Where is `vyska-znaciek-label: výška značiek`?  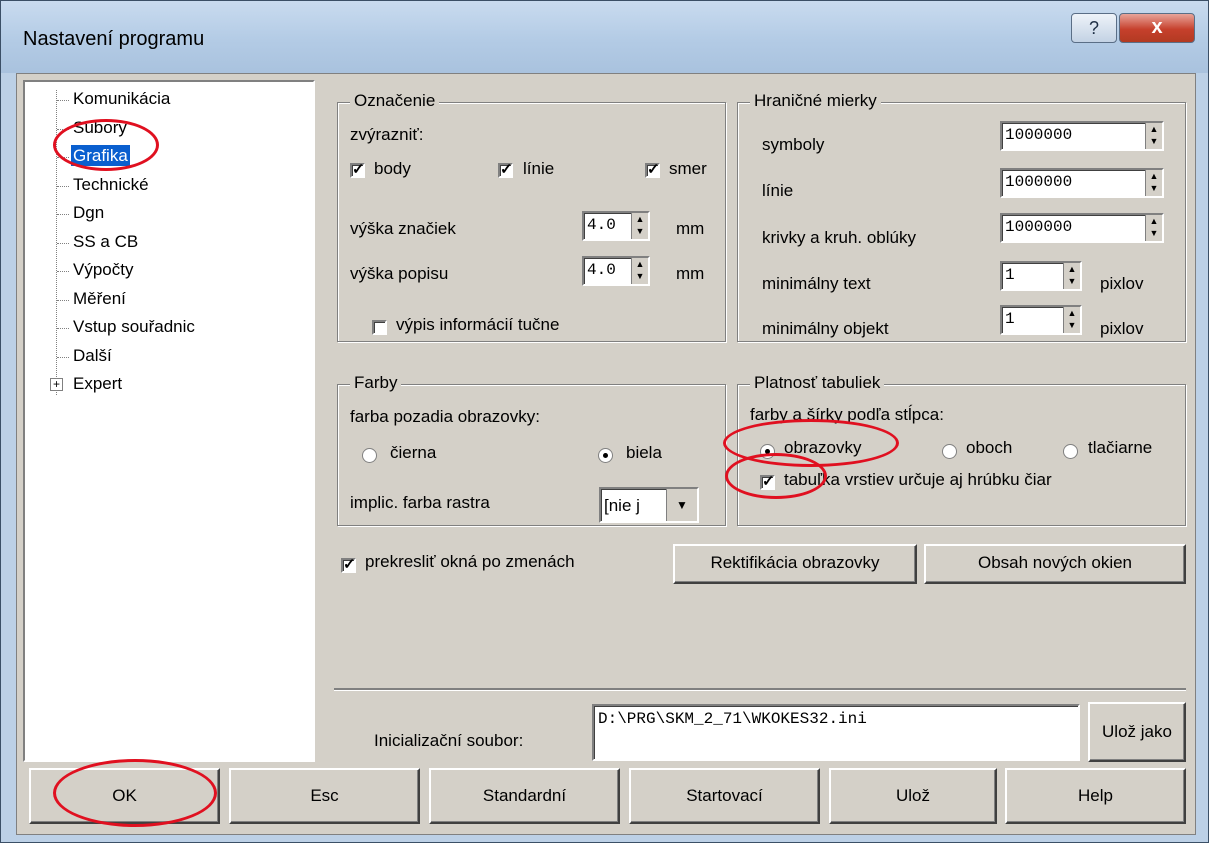
vyska-znaciek-label: výška značiek is located at coordinates (403, 228).